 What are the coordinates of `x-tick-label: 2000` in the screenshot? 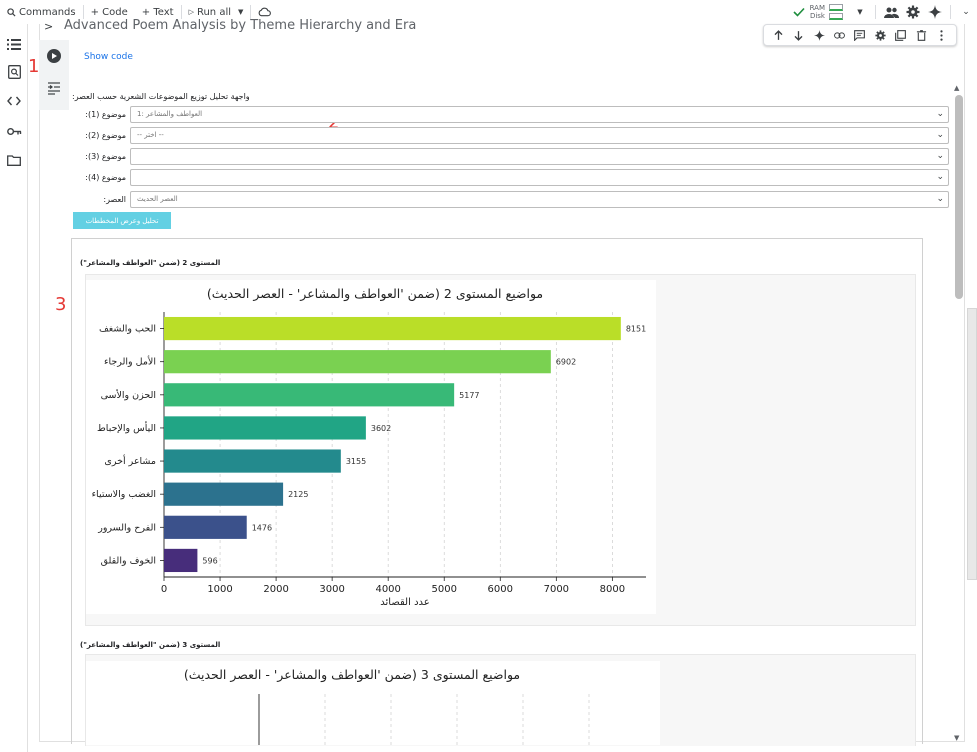 It's located at (275, 589).